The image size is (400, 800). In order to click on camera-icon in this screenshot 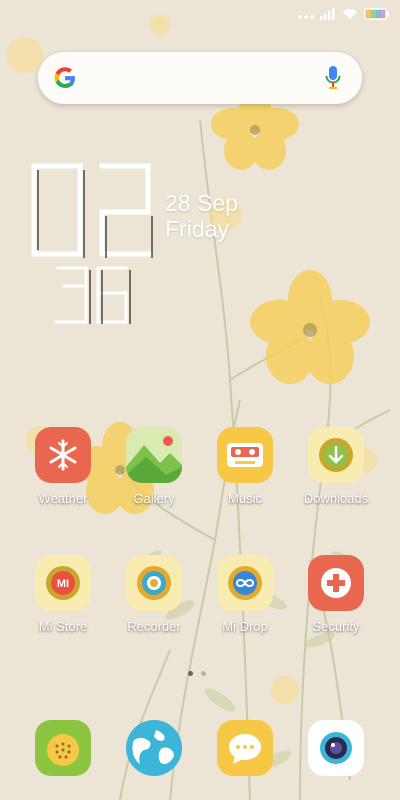, I will do `click(336, 748)`.